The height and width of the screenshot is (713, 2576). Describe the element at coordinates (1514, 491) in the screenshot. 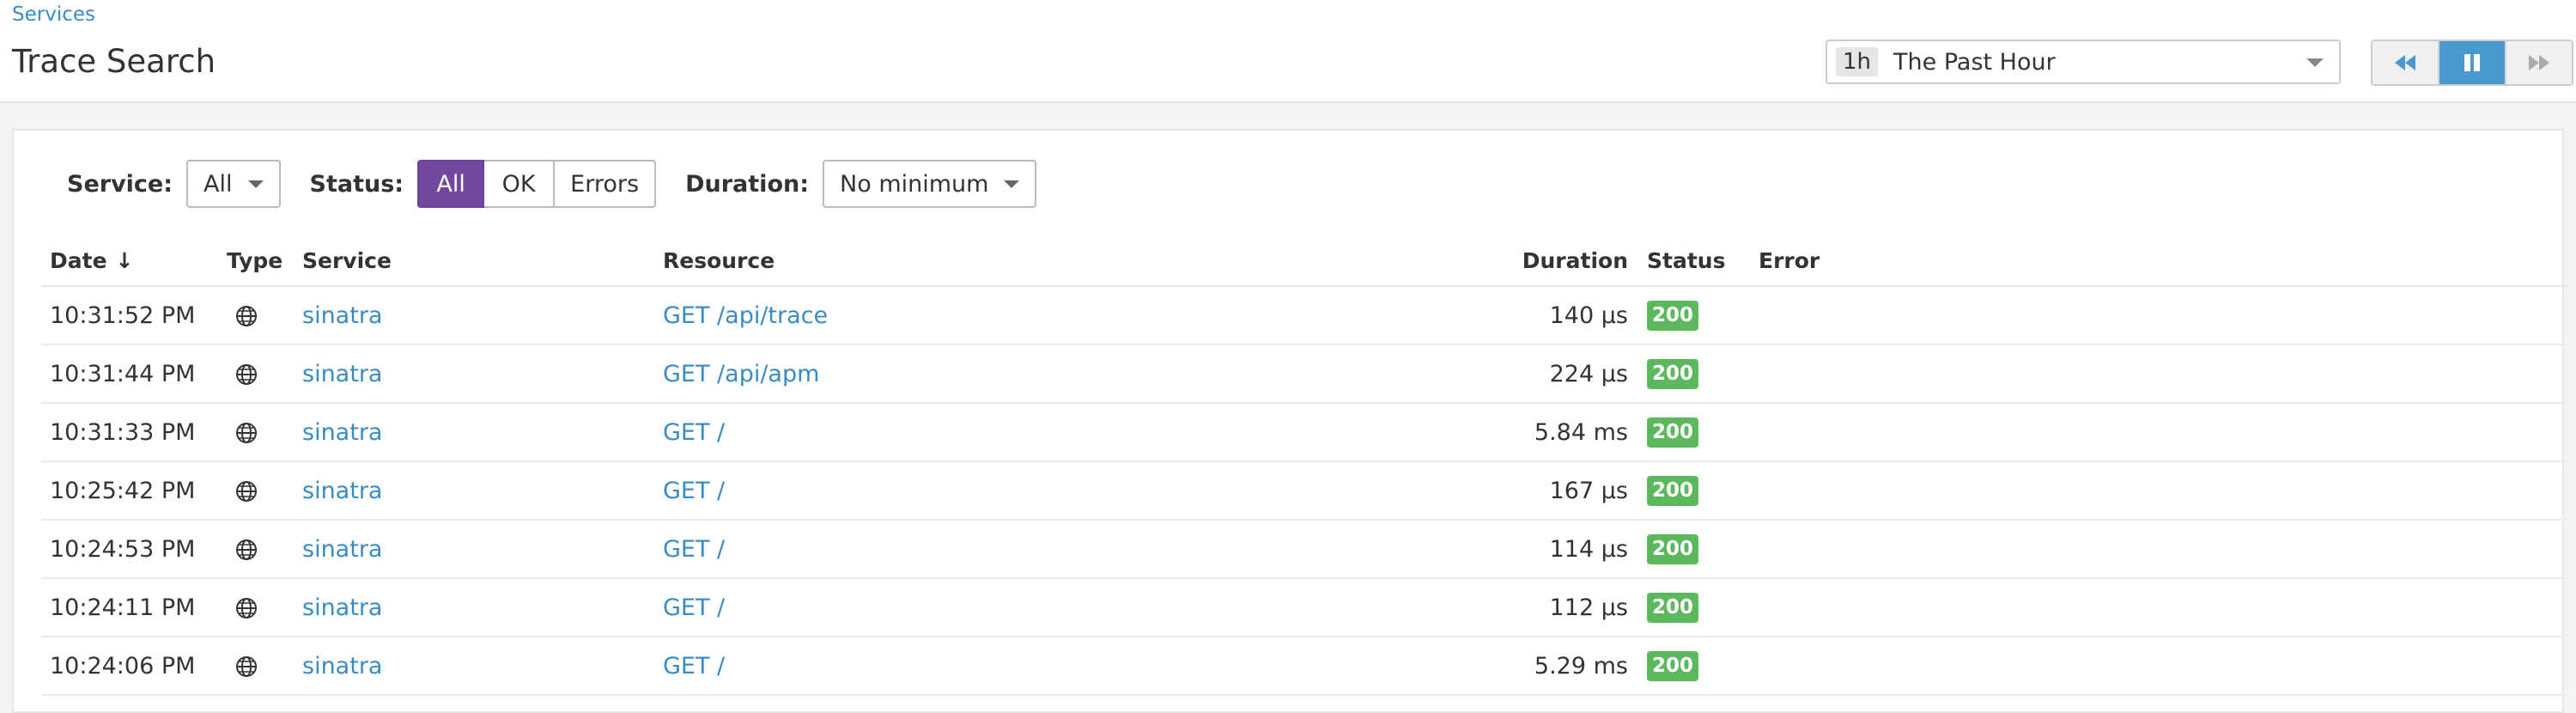

I see `row-duration: 167 μs` at that location.